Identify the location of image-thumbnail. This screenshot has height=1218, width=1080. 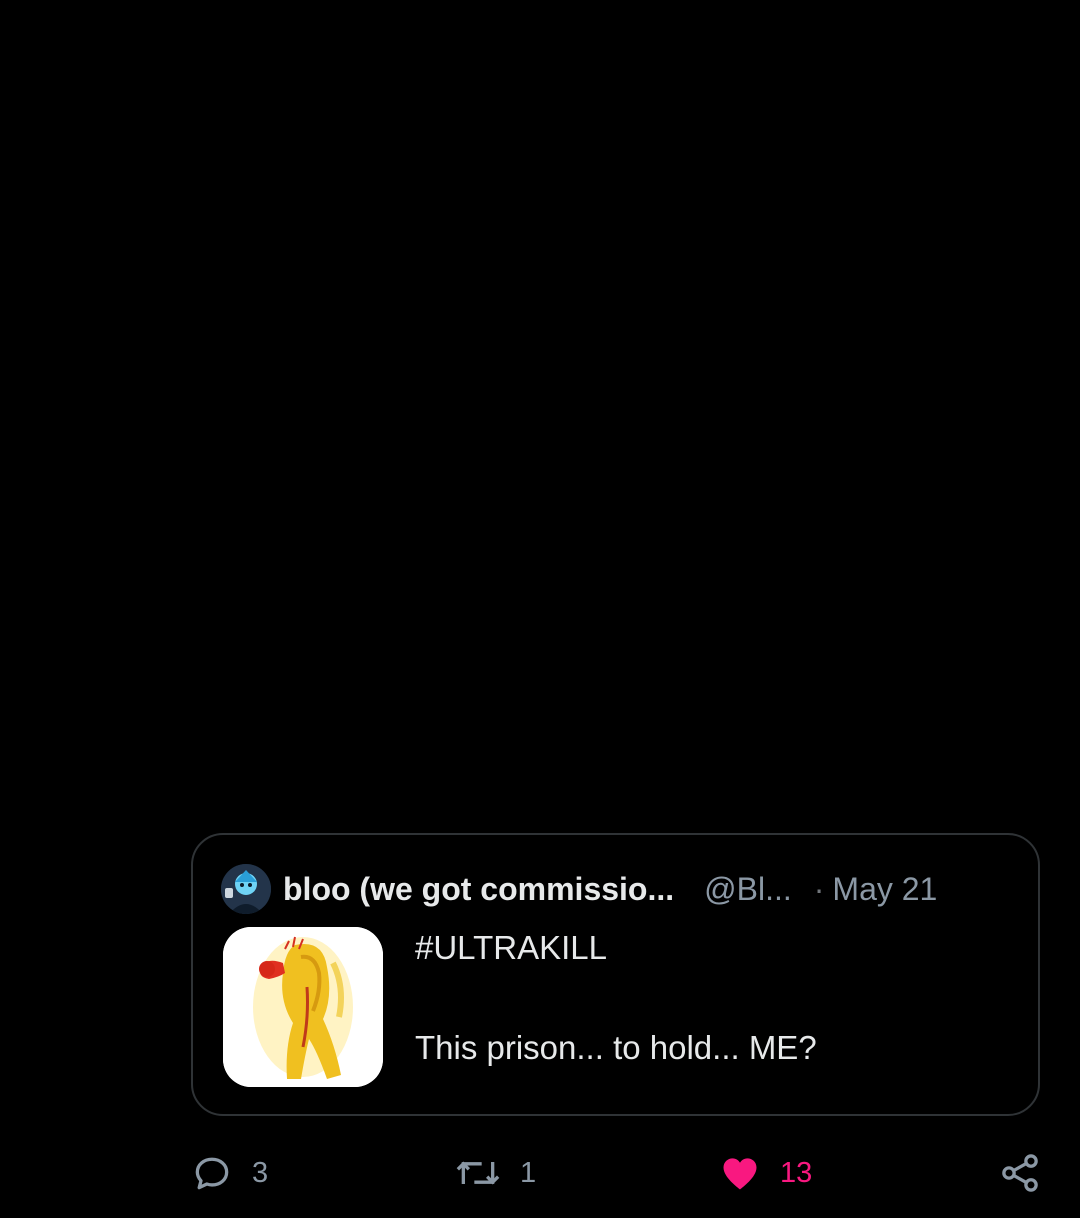
(303, 1007).